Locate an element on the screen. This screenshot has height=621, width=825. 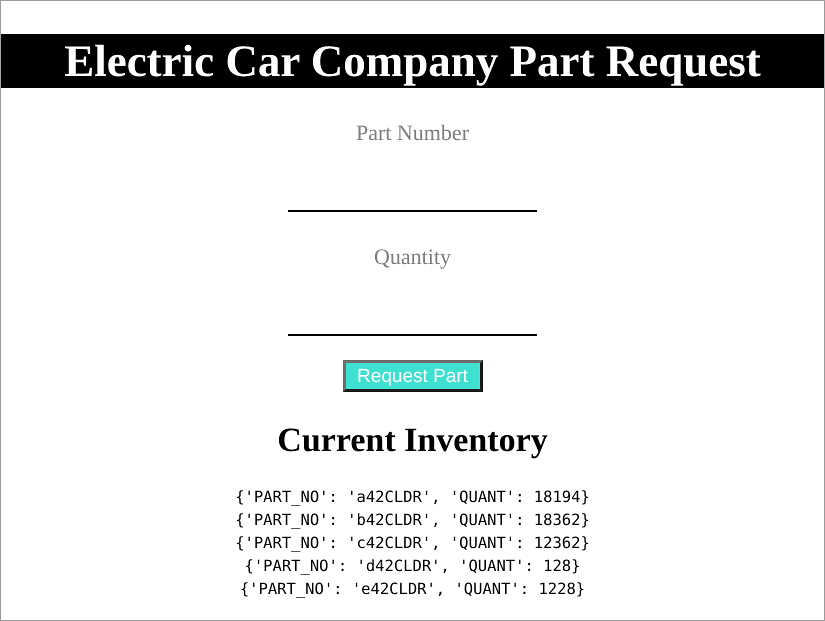
page-title: Electric Car Company Part Request is located at coordinates (412, 61).